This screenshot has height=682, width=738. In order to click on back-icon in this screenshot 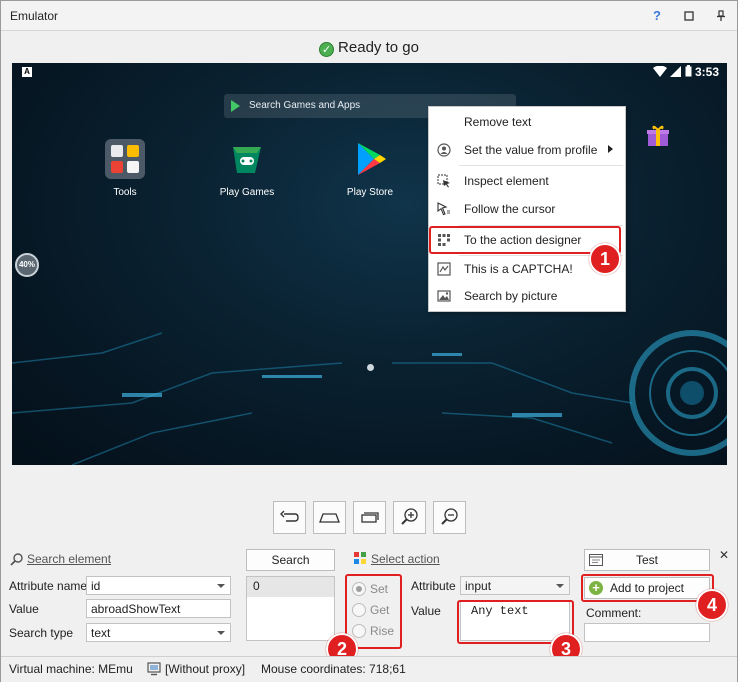, I will do `click(289, 516)`.